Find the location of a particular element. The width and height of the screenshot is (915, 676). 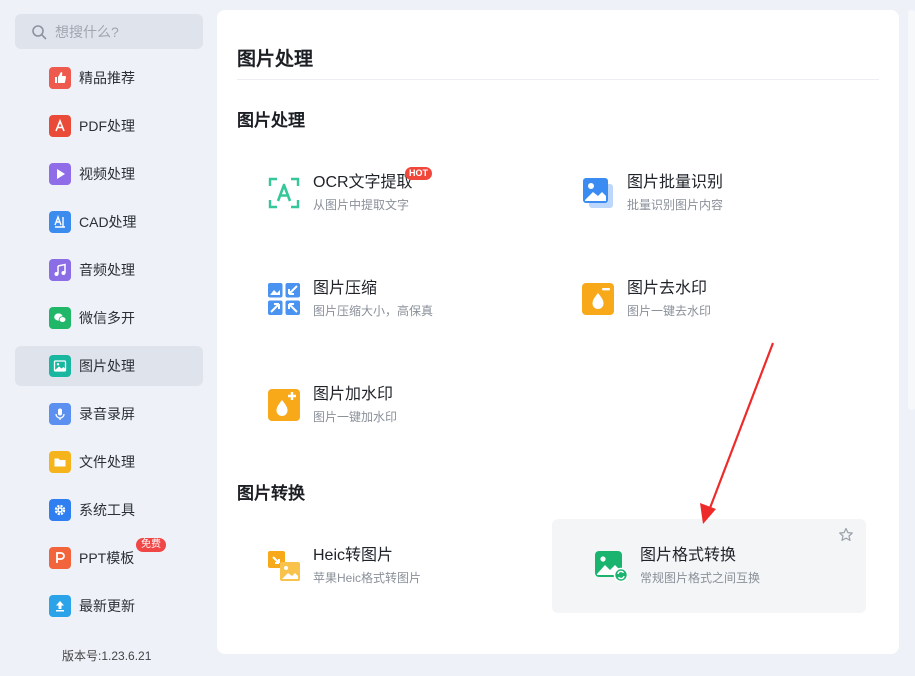

sidebar-item-file: 文件处理 is located at coordinates (109, 462).